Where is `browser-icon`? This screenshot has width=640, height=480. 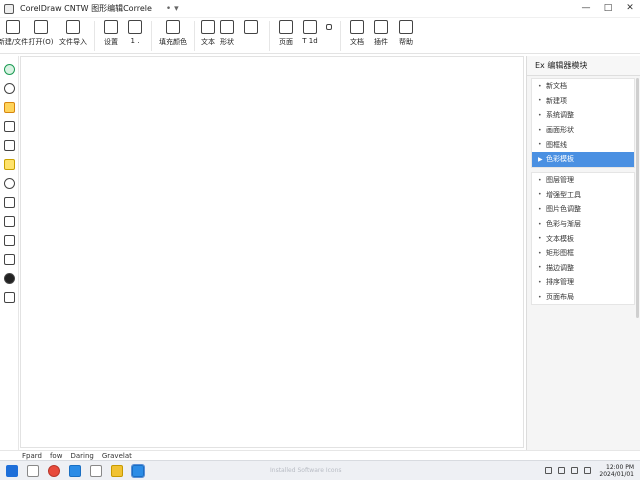 browser-icon is located at coordinates (54, 470).